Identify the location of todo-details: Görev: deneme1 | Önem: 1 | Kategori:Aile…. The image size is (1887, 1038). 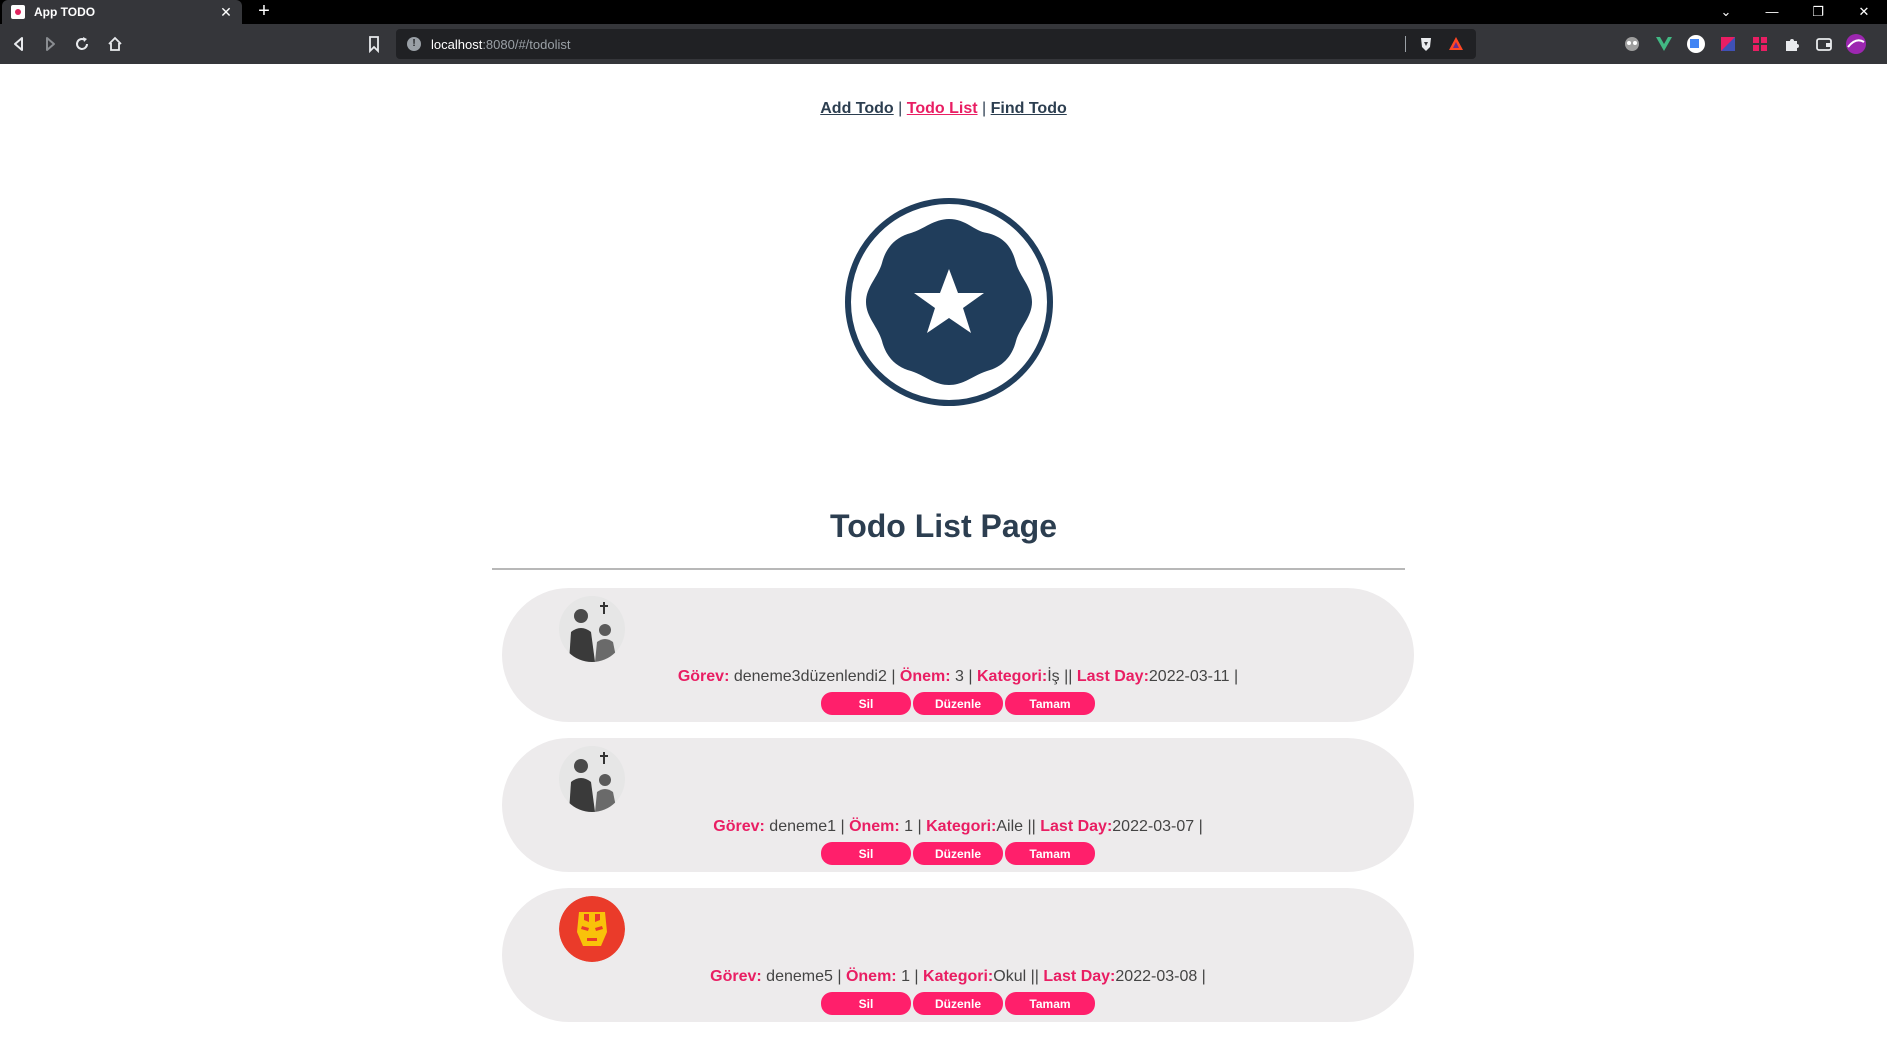
(958, 827).